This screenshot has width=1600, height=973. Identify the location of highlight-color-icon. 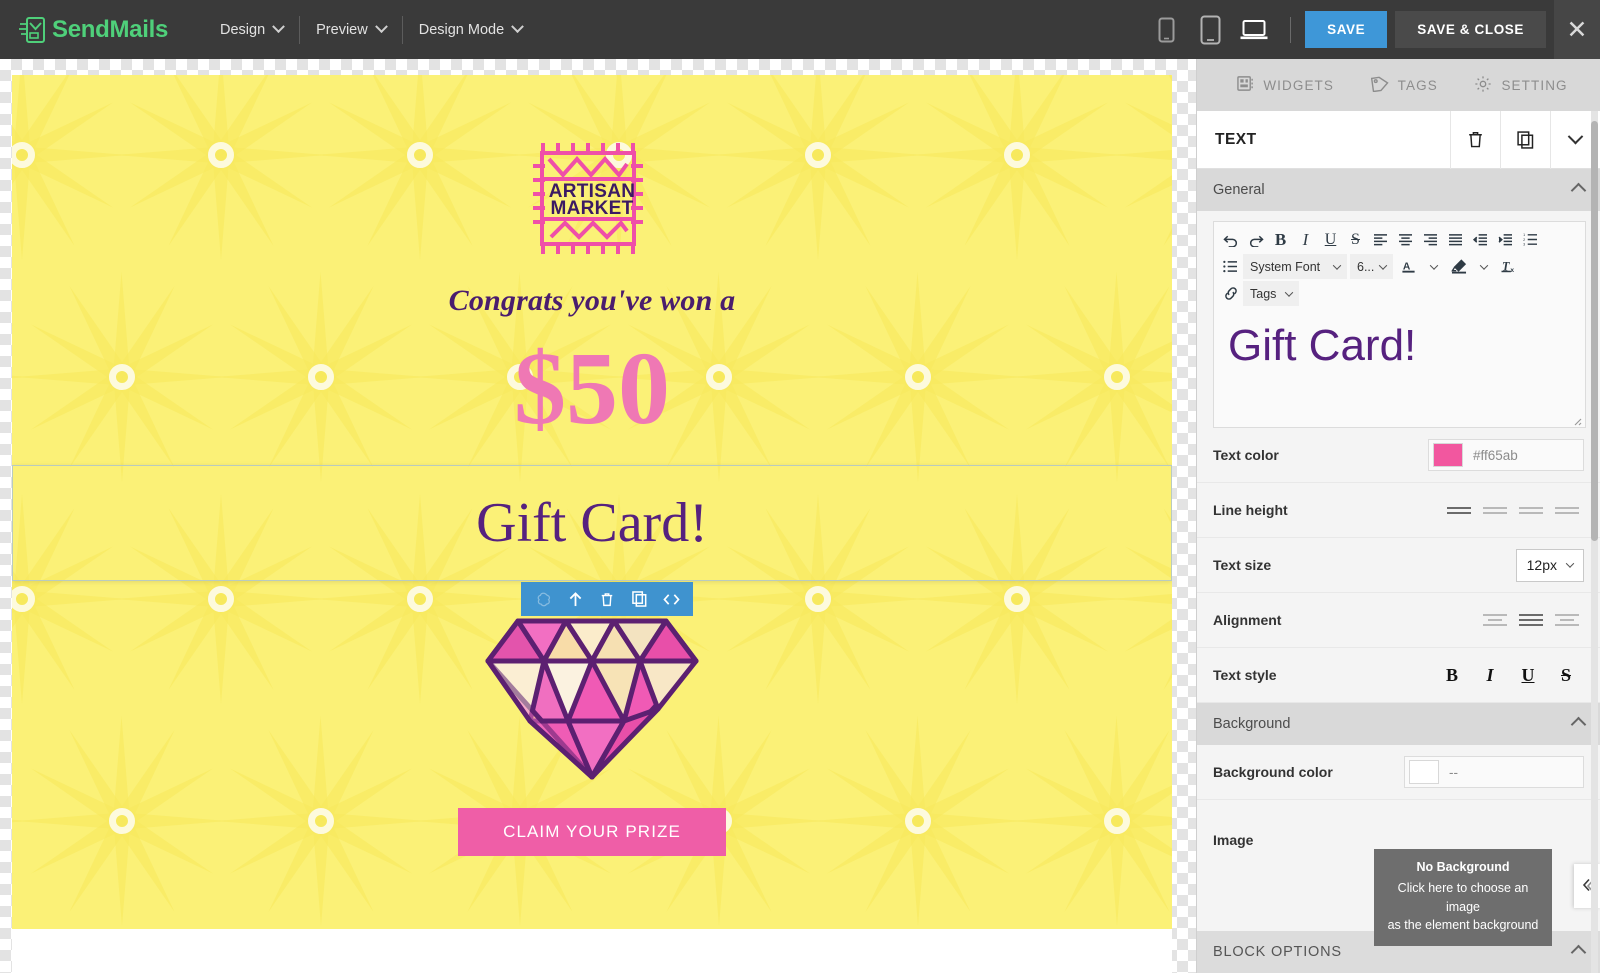
(1458, 266).